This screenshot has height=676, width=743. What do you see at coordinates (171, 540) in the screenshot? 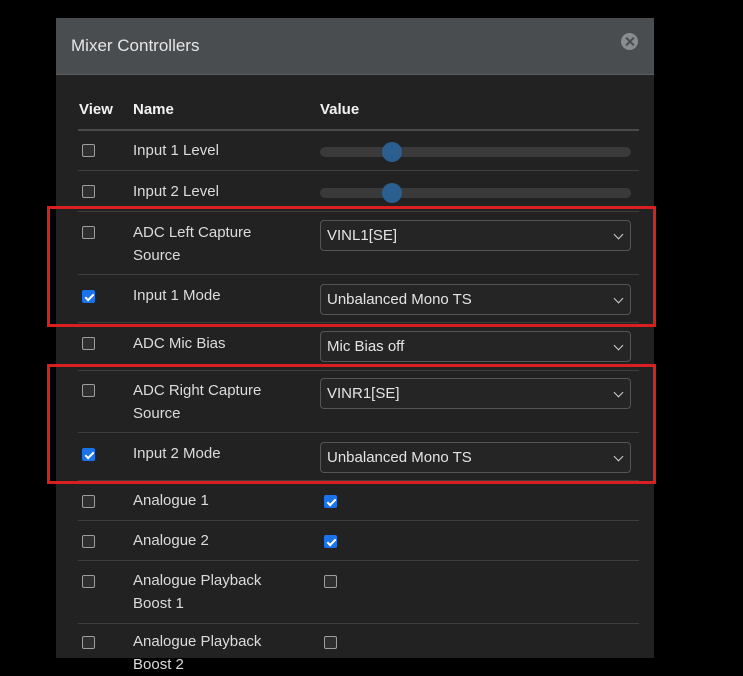
I see `control-name: Analogue 2` at bounding box center [171, 540].